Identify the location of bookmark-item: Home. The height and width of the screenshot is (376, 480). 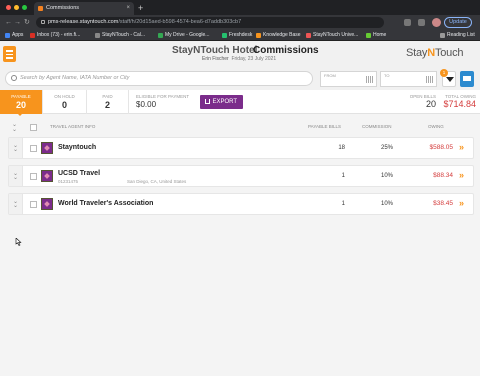
(376, 35).